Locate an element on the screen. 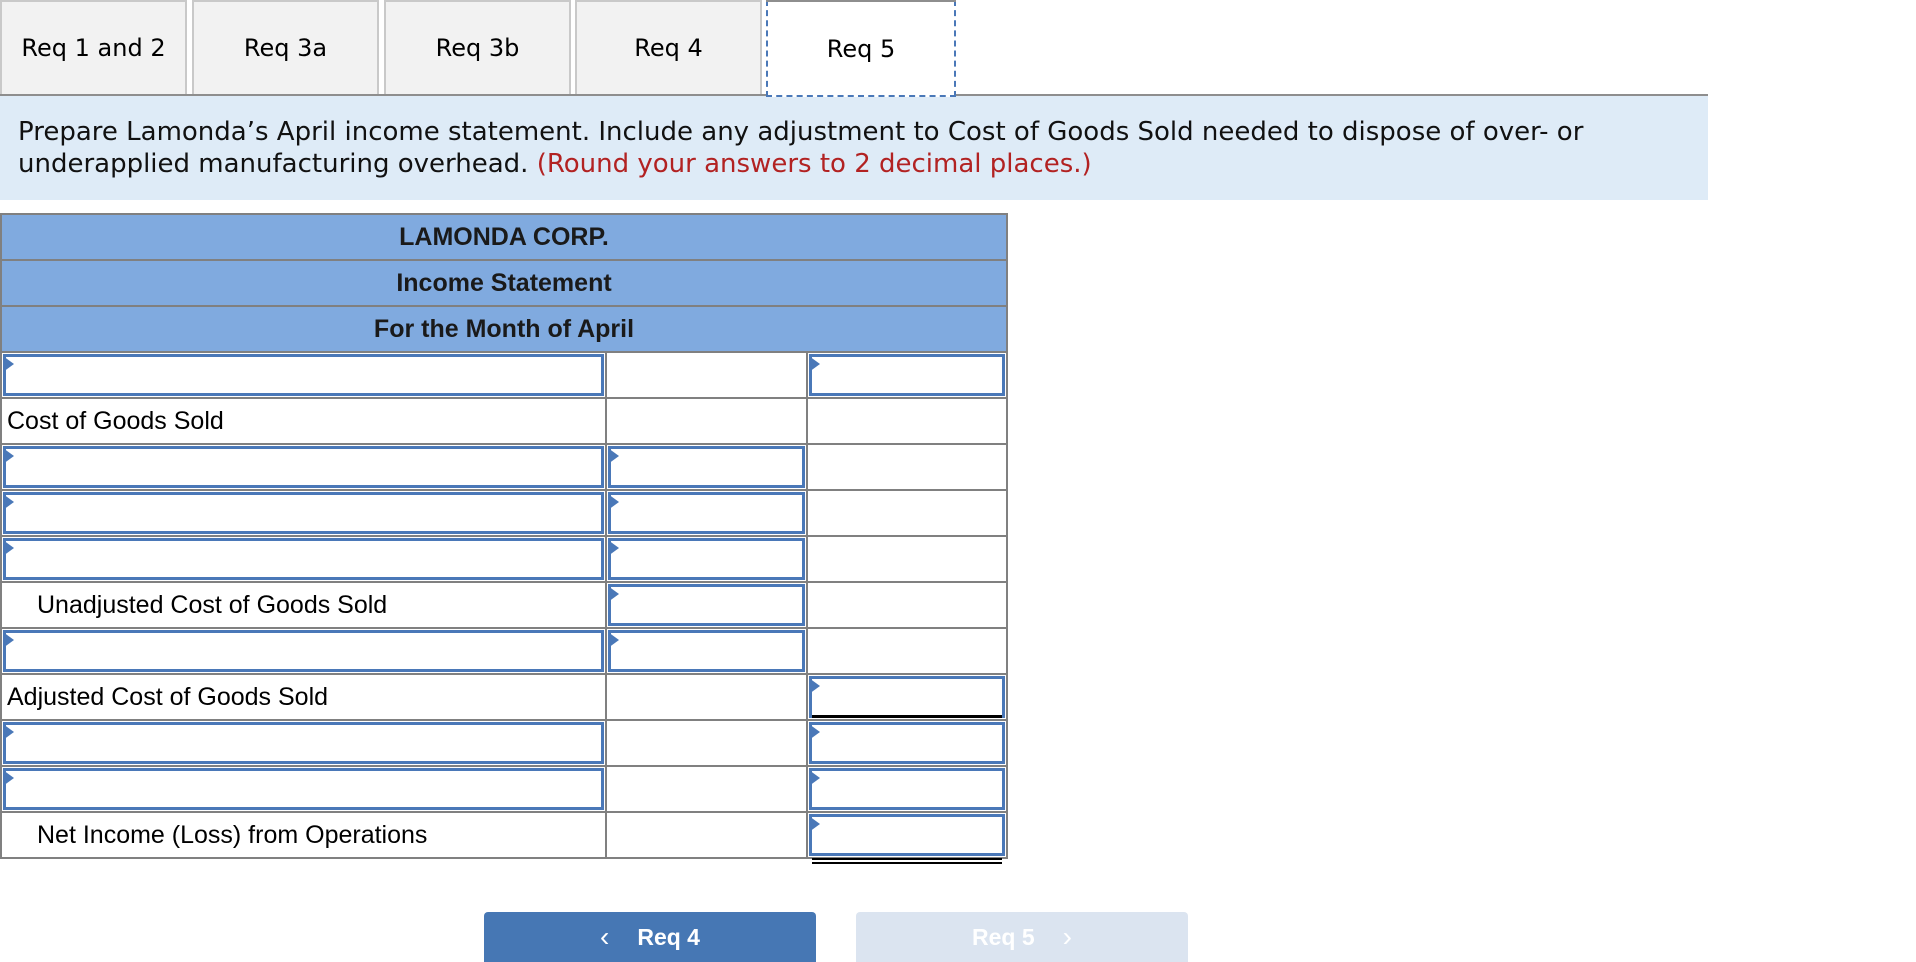 The height and width of the screenshot is (962, 1916). statement-period: For the Month of April is located at coordinates (504, 329).